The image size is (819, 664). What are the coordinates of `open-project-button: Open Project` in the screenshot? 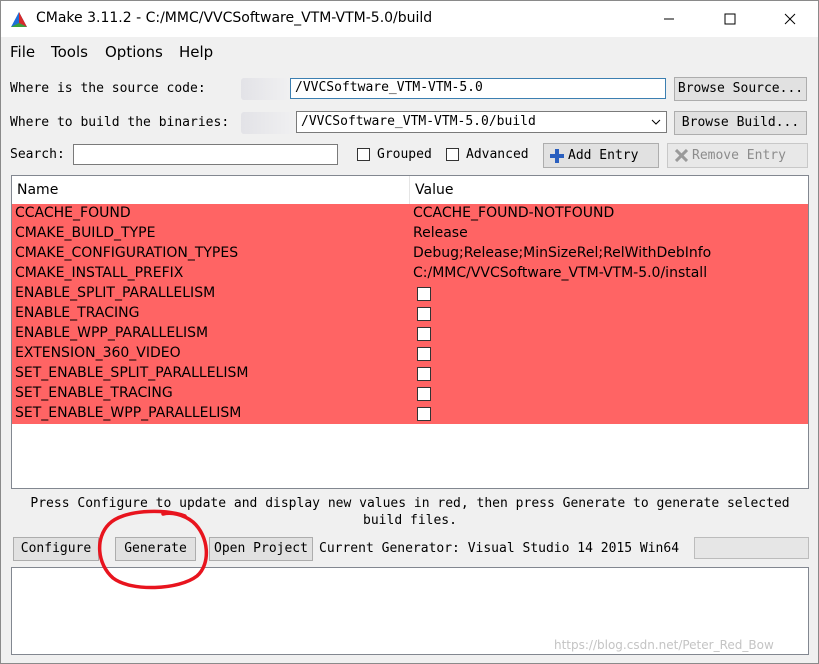 It's located at (261, 549).